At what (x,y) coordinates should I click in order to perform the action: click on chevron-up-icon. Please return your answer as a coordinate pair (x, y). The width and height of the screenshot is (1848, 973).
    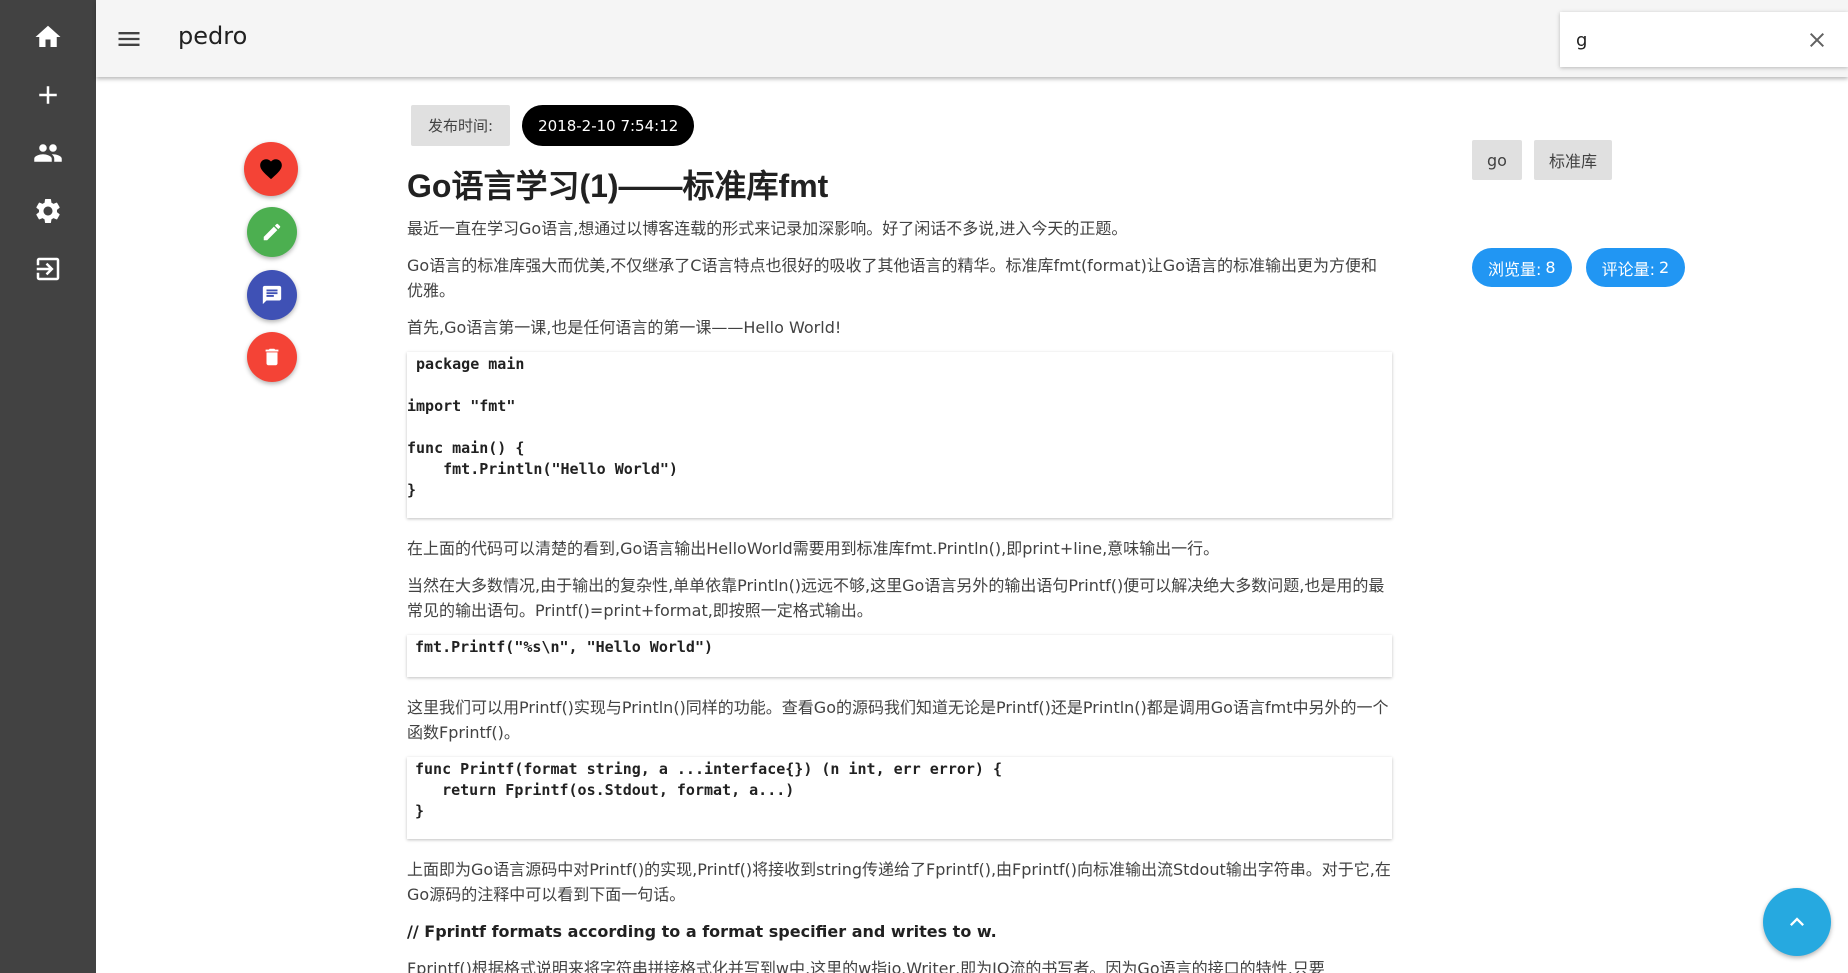
    Looking at the image, I should click on (1797, 921).